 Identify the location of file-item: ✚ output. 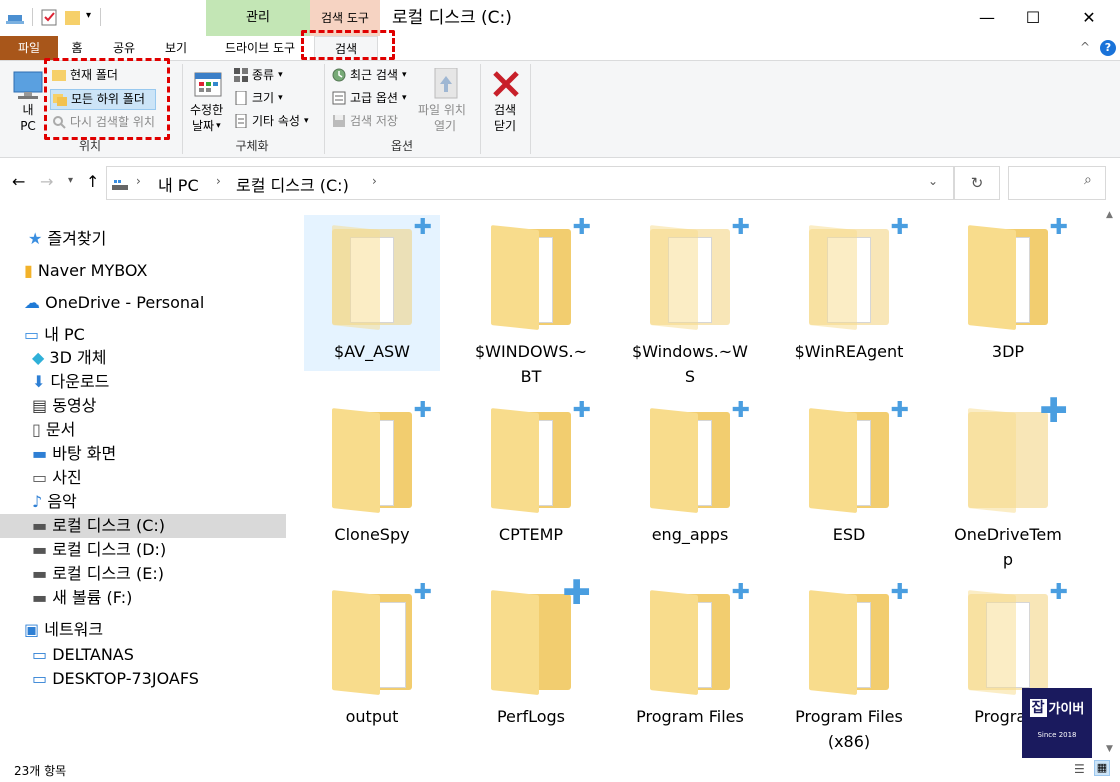
(372, 654).